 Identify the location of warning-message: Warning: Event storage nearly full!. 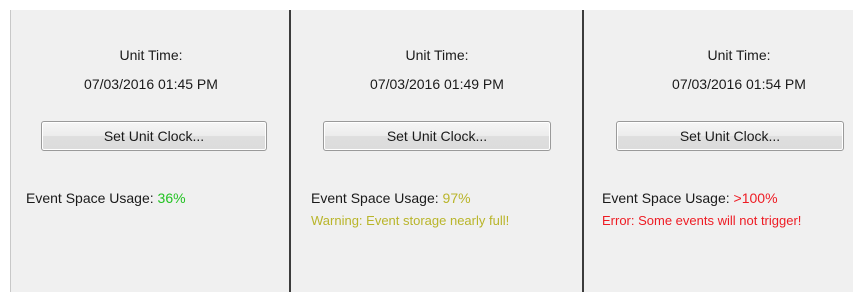
(410, 220).